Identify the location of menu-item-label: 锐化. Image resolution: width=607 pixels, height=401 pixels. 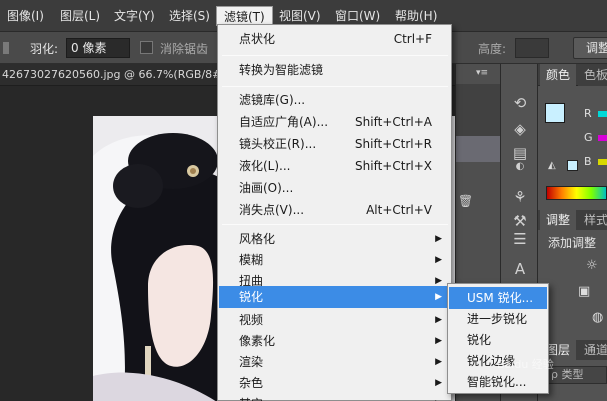
(251, 297).